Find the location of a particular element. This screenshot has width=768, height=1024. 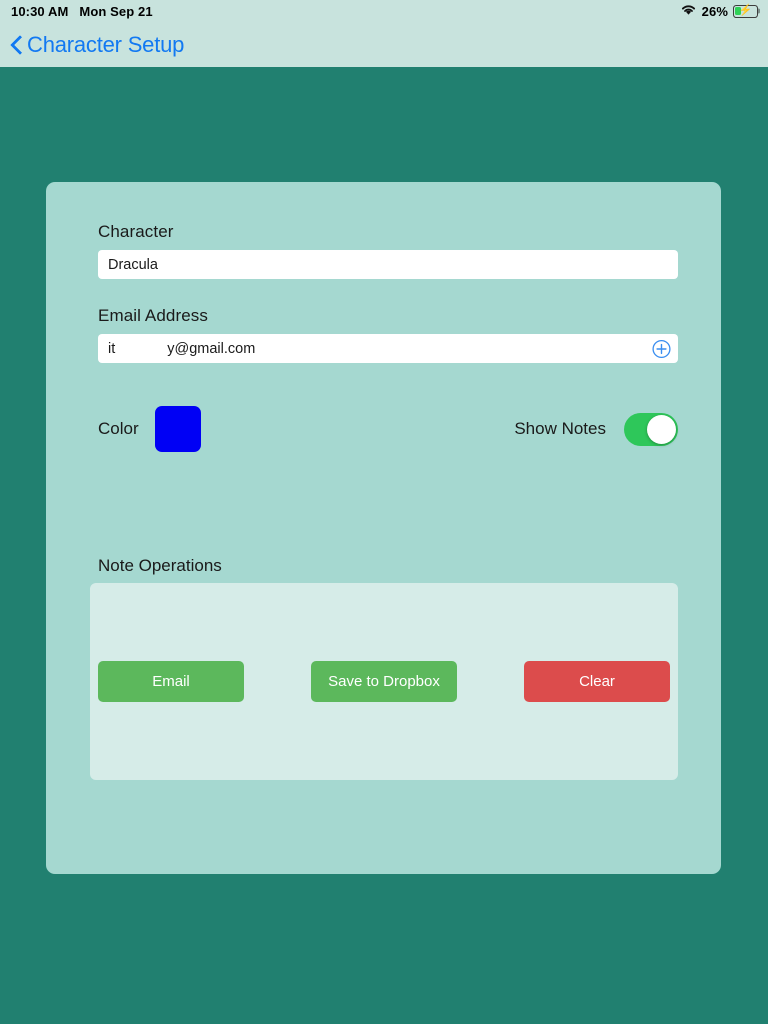

status-bar-left: 10:30 AM Mon Sep 21 is located at coordinates (82, 11).